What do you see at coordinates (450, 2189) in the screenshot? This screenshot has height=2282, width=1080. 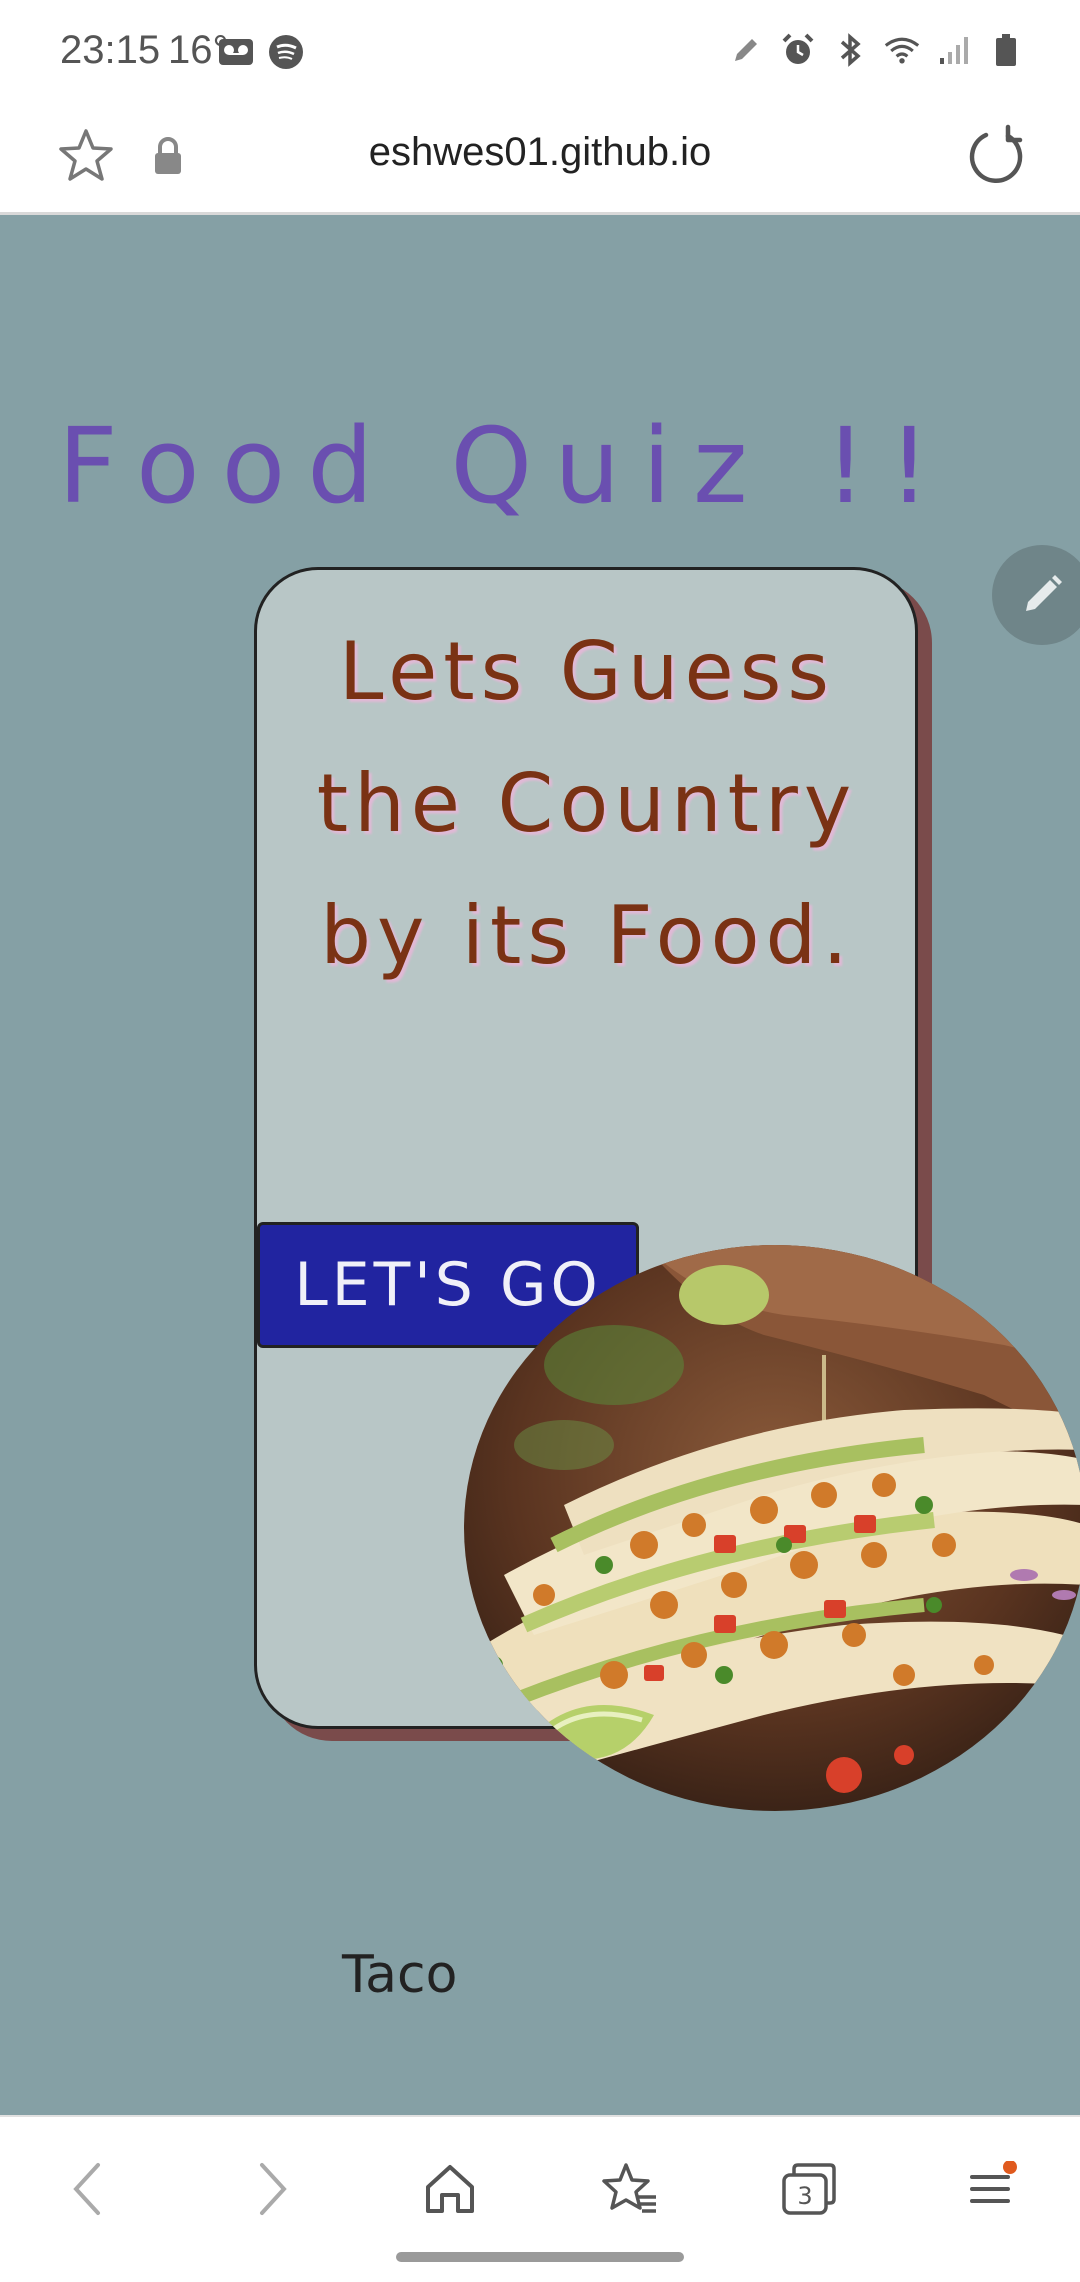 I see `home-icon` at bounding box center [450, 2189].